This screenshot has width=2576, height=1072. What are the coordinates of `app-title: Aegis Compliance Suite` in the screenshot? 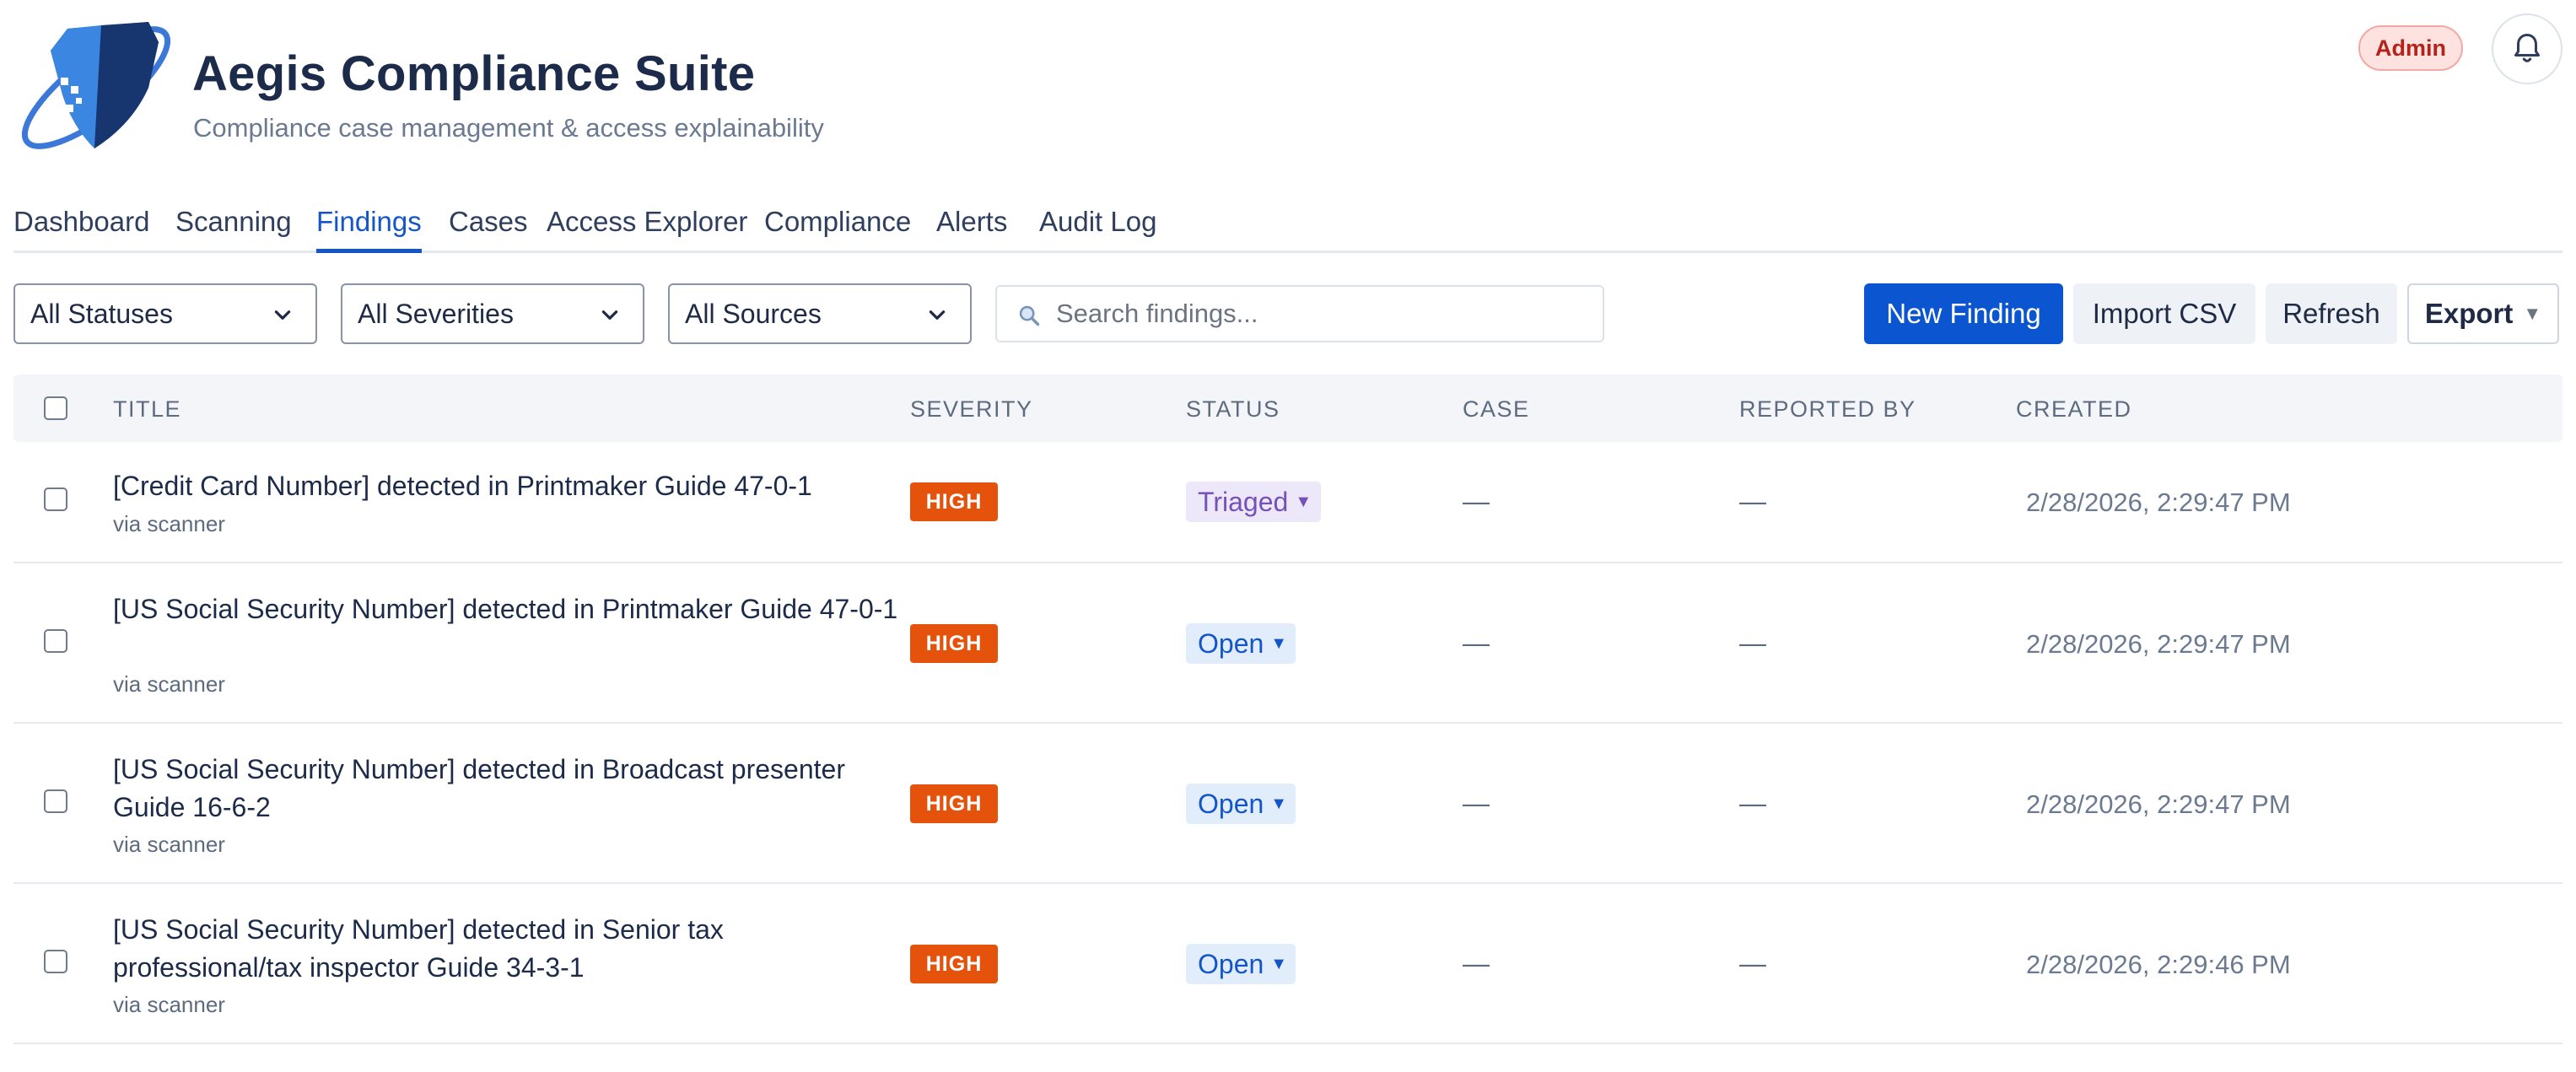 It's located at (474, 73).